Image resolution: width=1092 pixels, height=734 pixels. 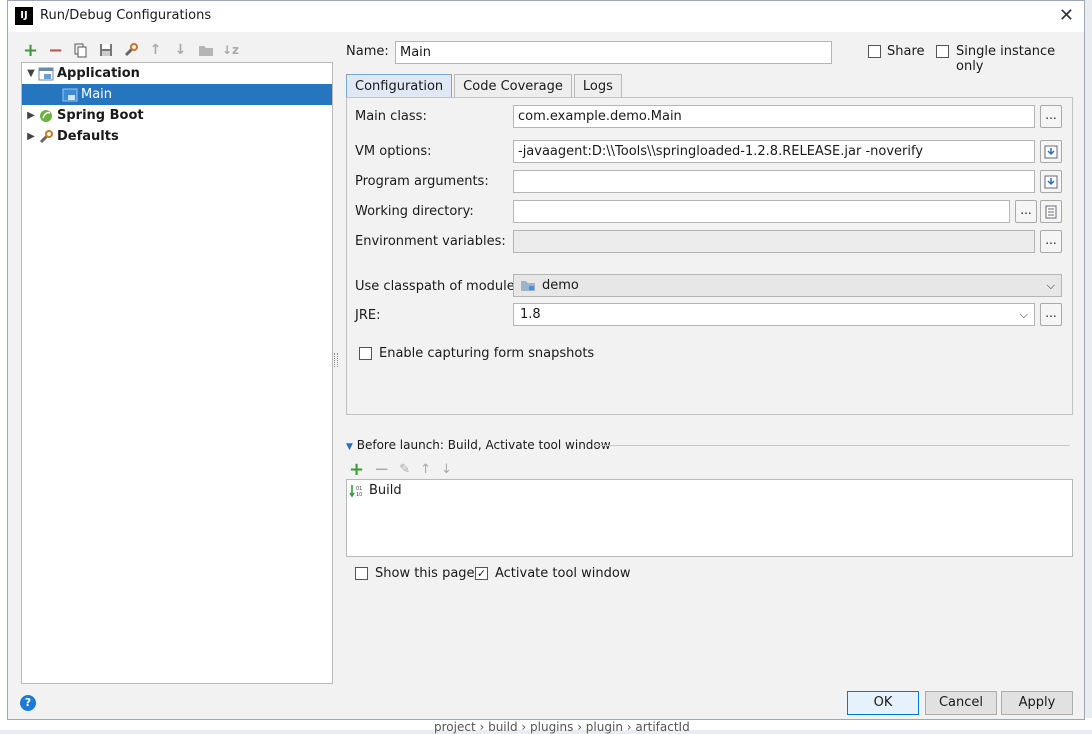 What do you see at coordinates (774, 181) in the screenshot?
I see `program-args-input` at bounding box center [774, 181].